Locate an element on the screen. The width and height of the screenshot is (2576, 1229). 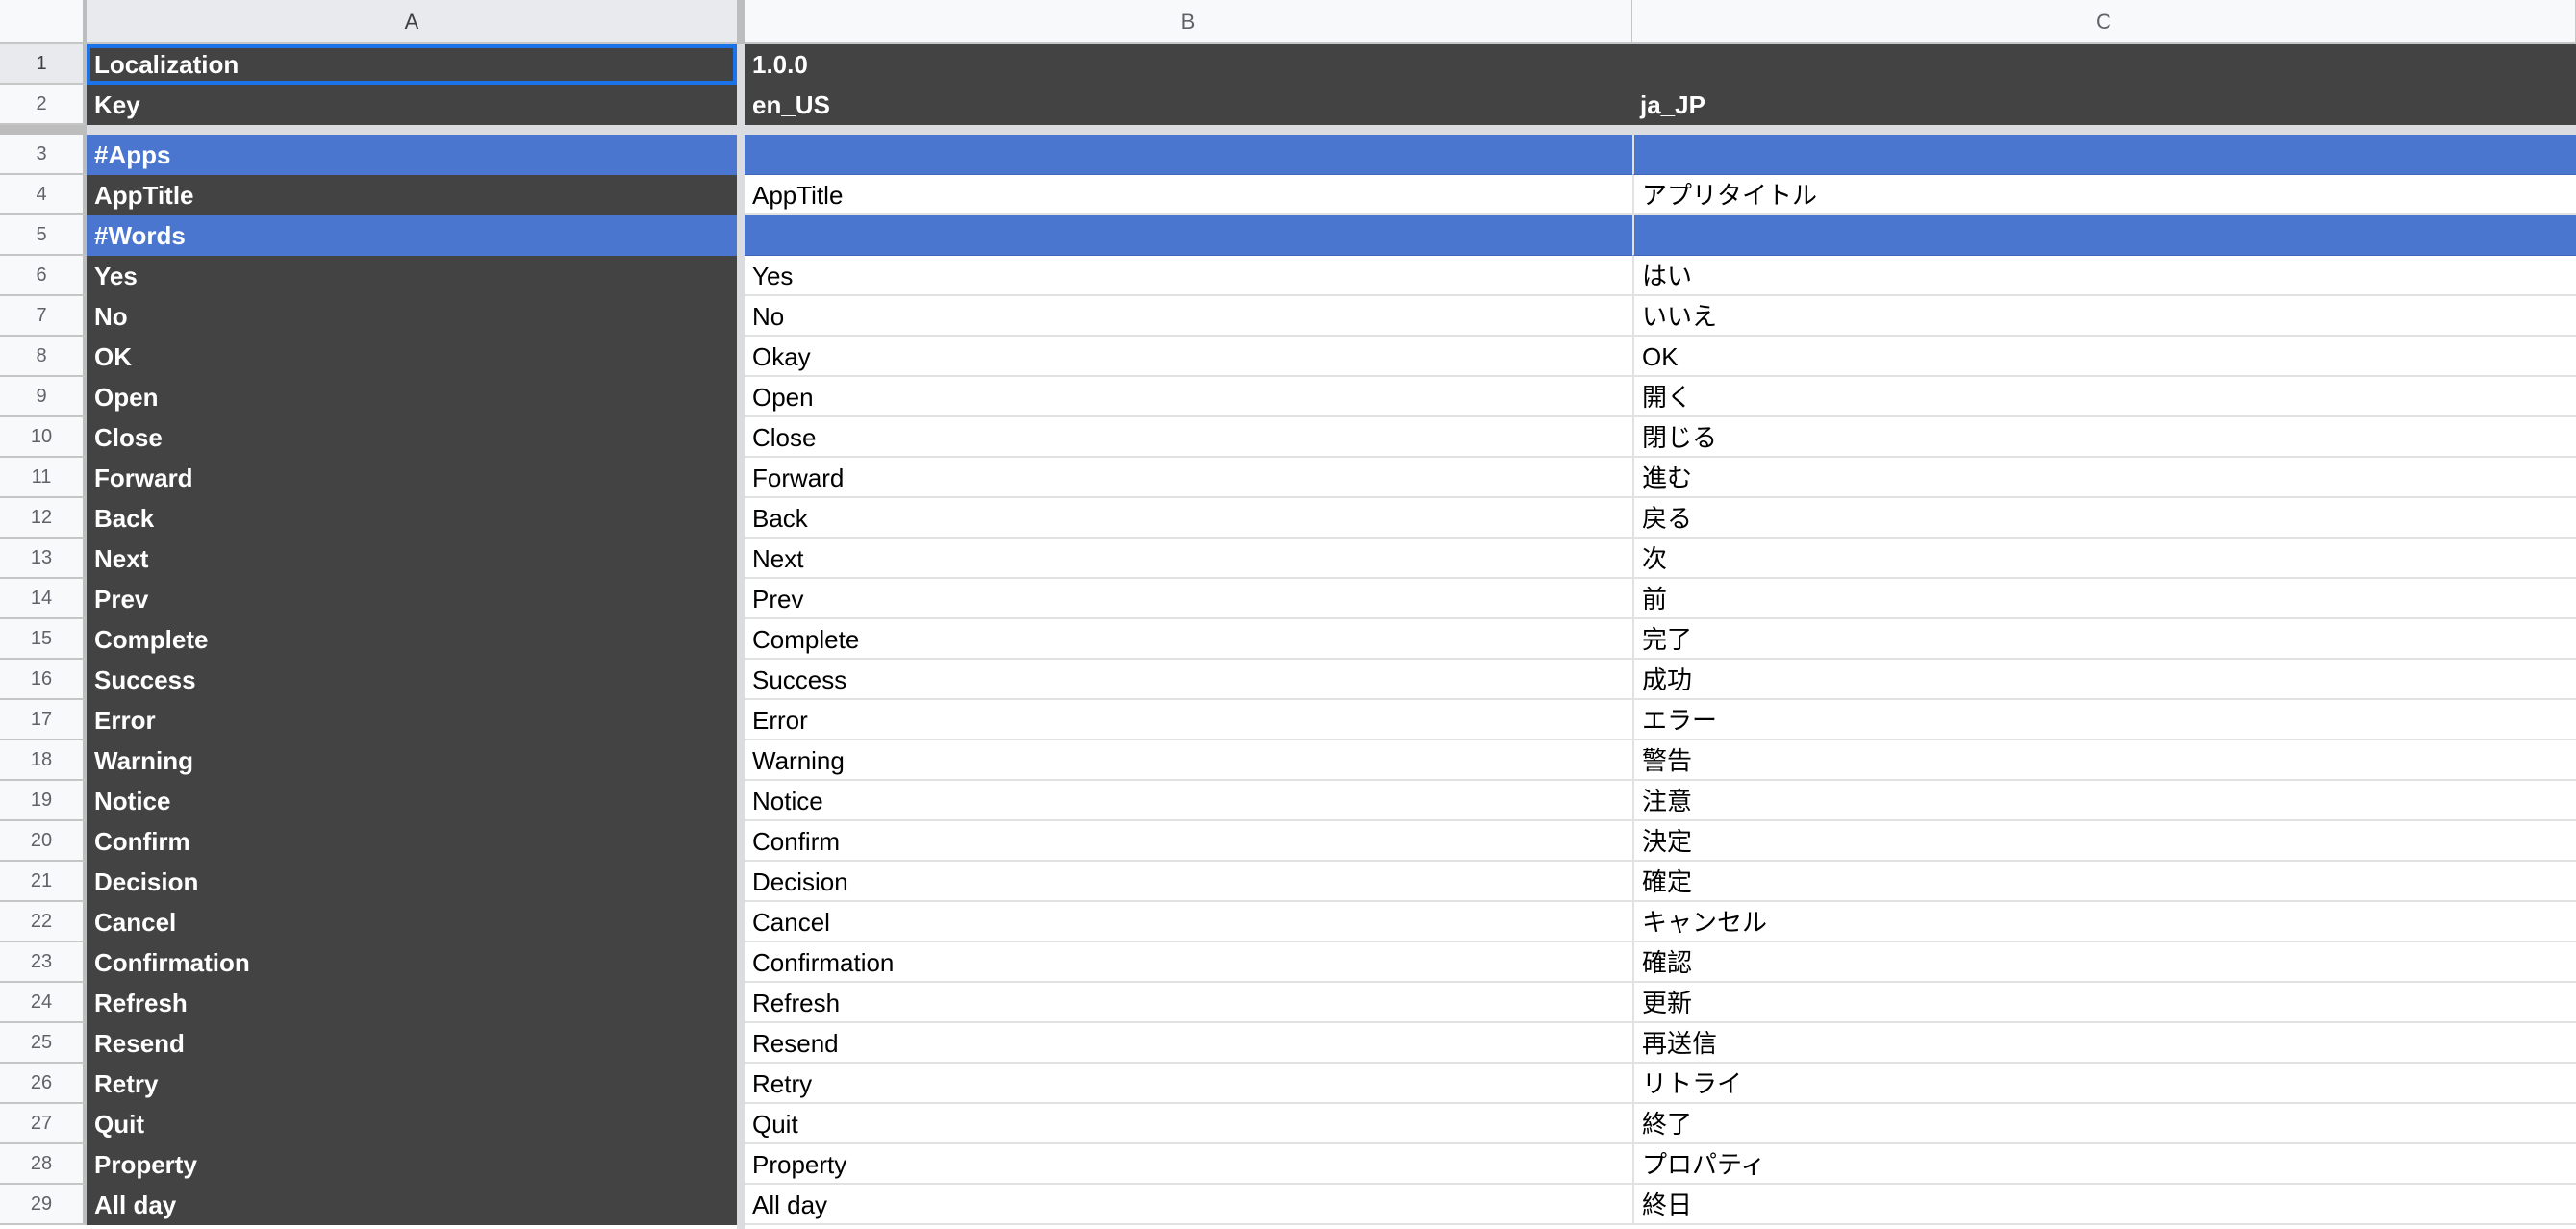
cell-b14: Prev is located at coordinates (1188, 599).